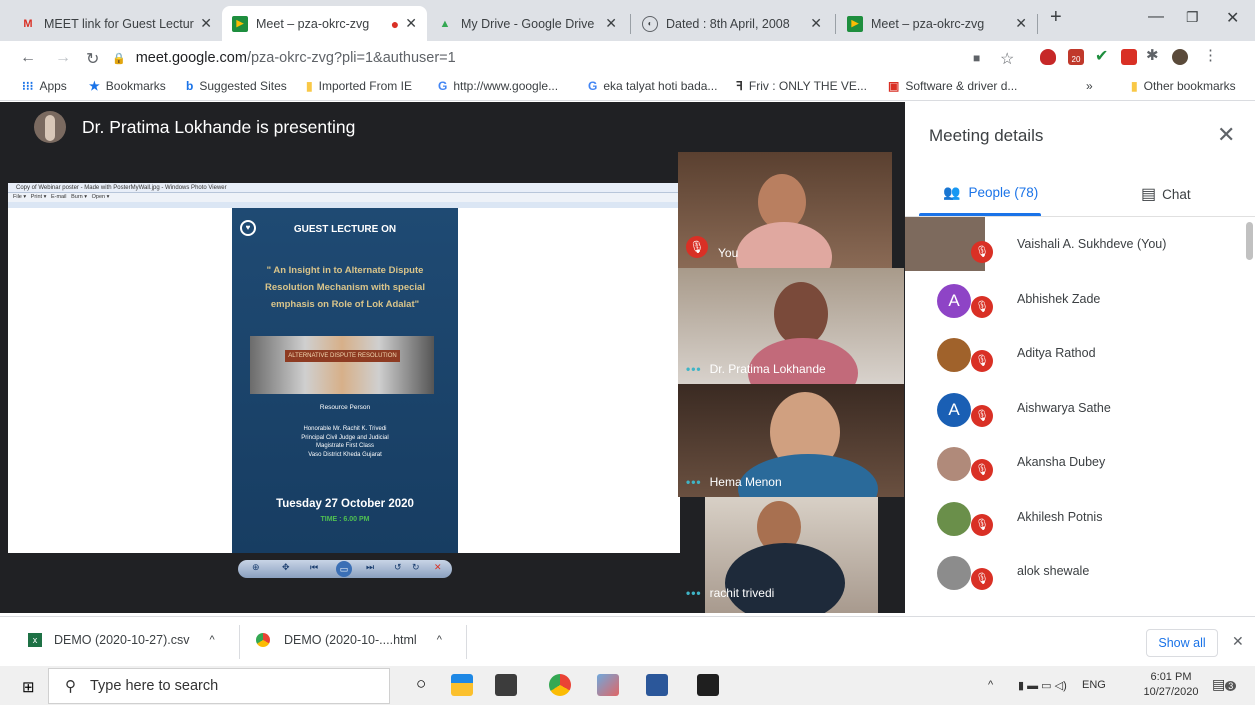 The image size is (1255, 705). Describe the element at coordinates (767, 369) in the screenshot. I see `tile-name: Dr. Pratima Lokhande` at that location.